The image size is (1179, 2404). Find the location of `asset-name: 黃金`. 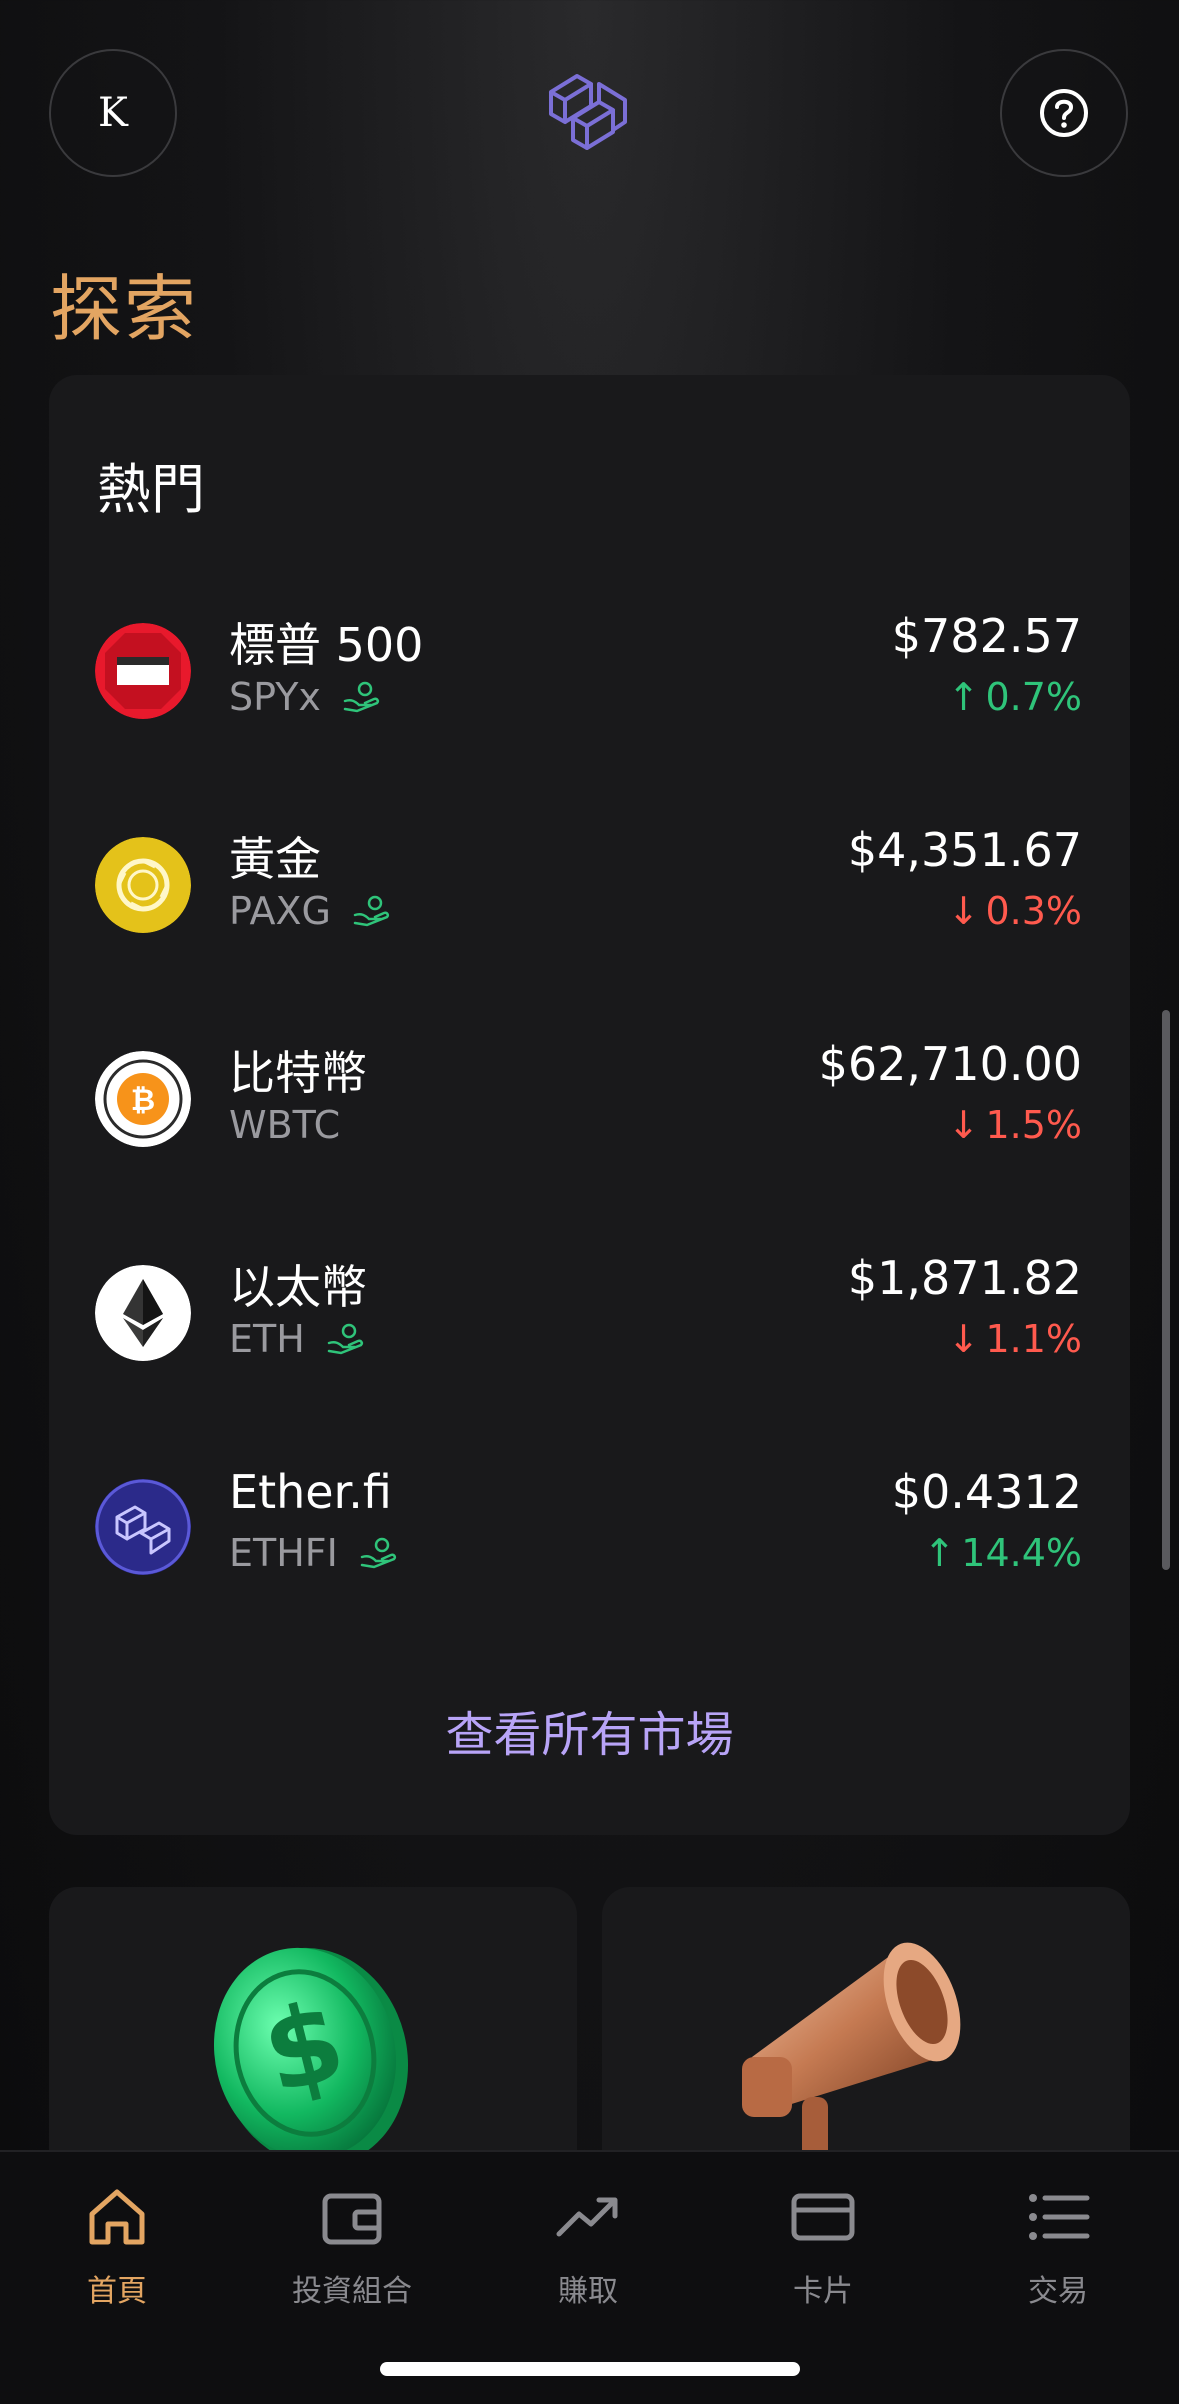

asset-name: 黃金 is located at coordinates (275, 859).